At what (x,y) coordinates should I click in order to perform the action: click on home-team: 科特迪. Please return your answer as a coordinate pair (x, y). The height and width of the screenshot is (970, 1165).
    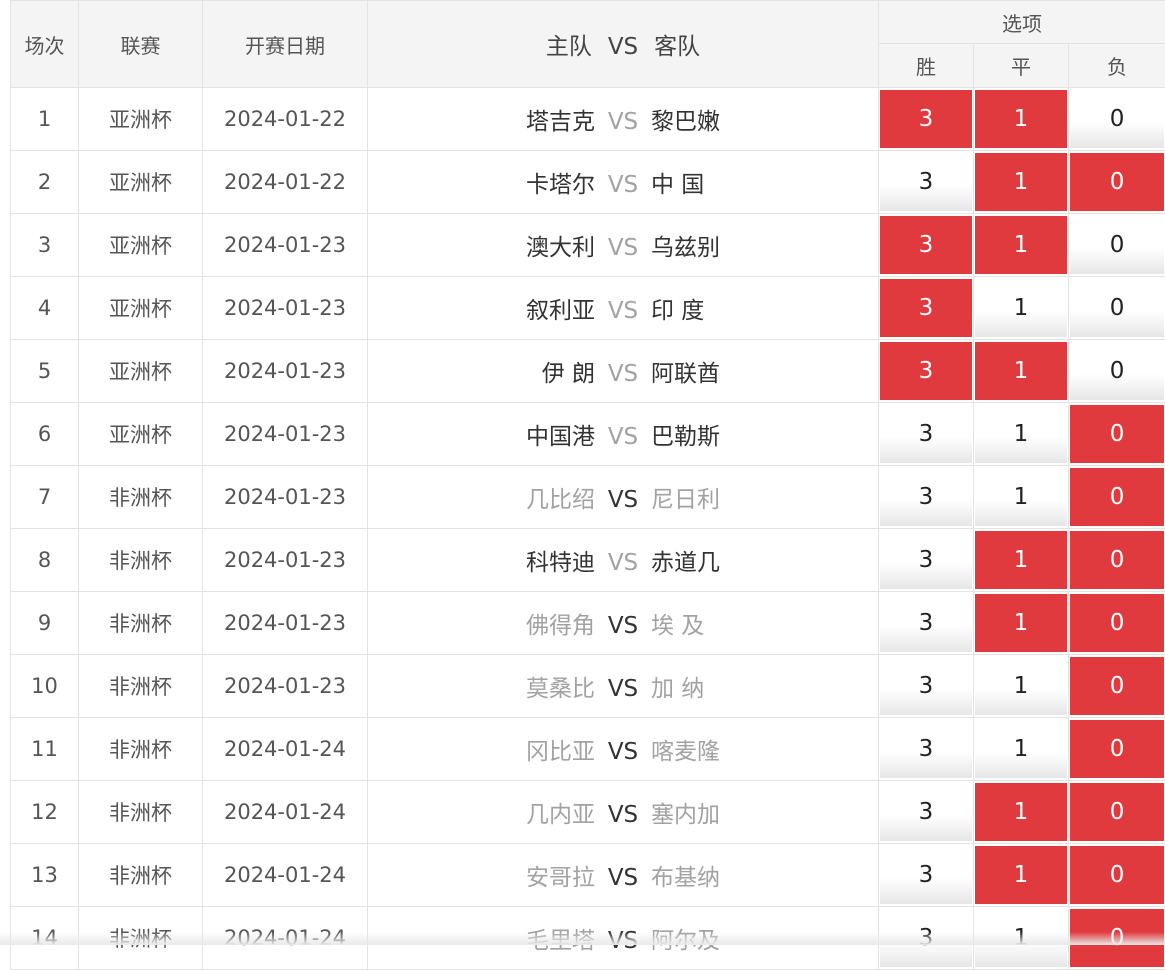
    Looking at the image, I should click on (485, 560).